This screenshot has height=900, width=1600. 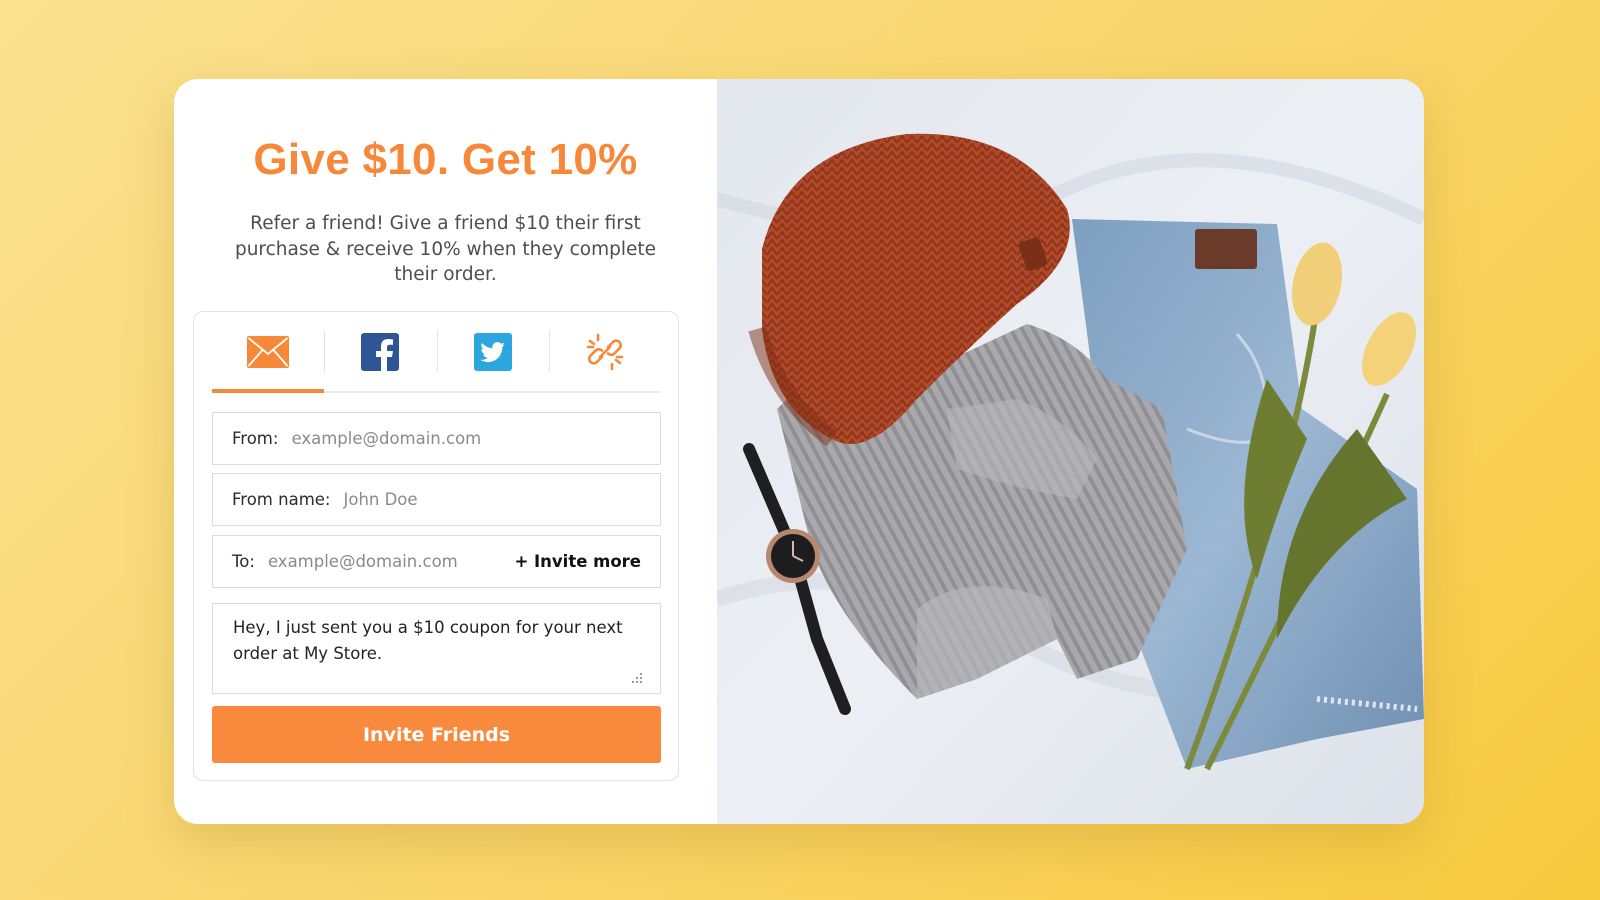 I want to click on page-title: Give $10. Get 10%, so click(x=445, y=159).